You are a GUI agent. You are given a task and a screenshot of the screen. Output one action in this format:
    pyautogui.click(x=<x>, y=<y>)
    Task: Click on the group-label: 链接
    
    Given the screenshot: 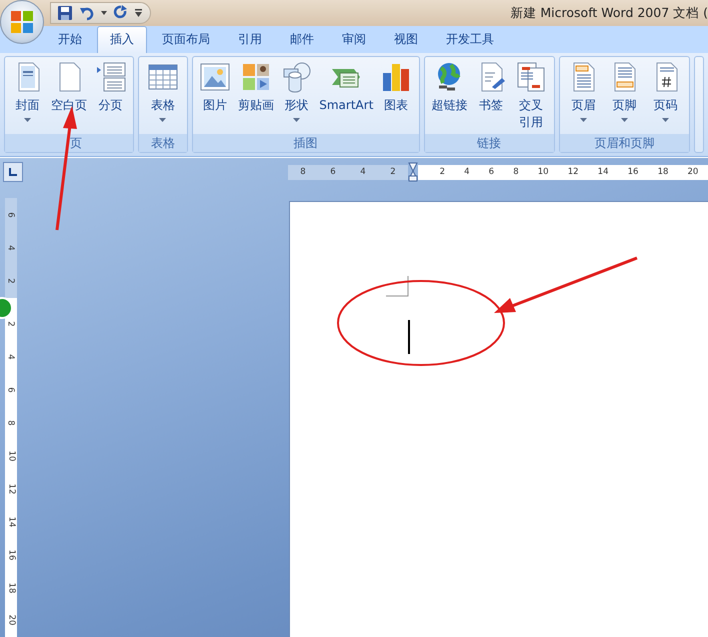 What is the action you would take?
    pyautogui.click(x=489, y=143)
    